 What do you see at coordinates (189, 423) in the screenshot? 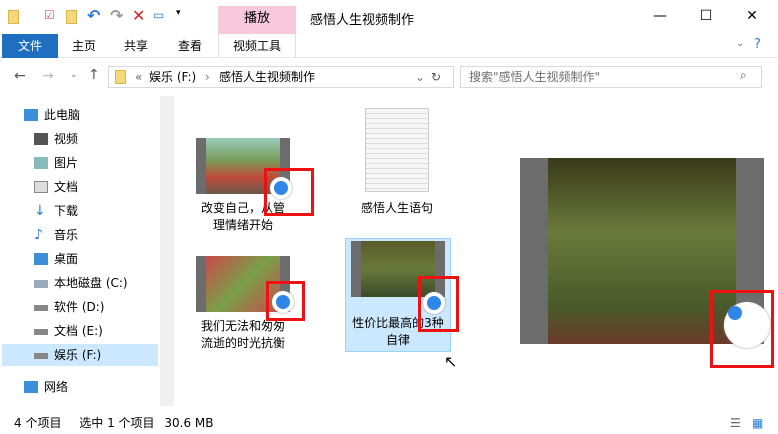
I see `selected-size: 30.6 MB` at bounding box center [189, 423].